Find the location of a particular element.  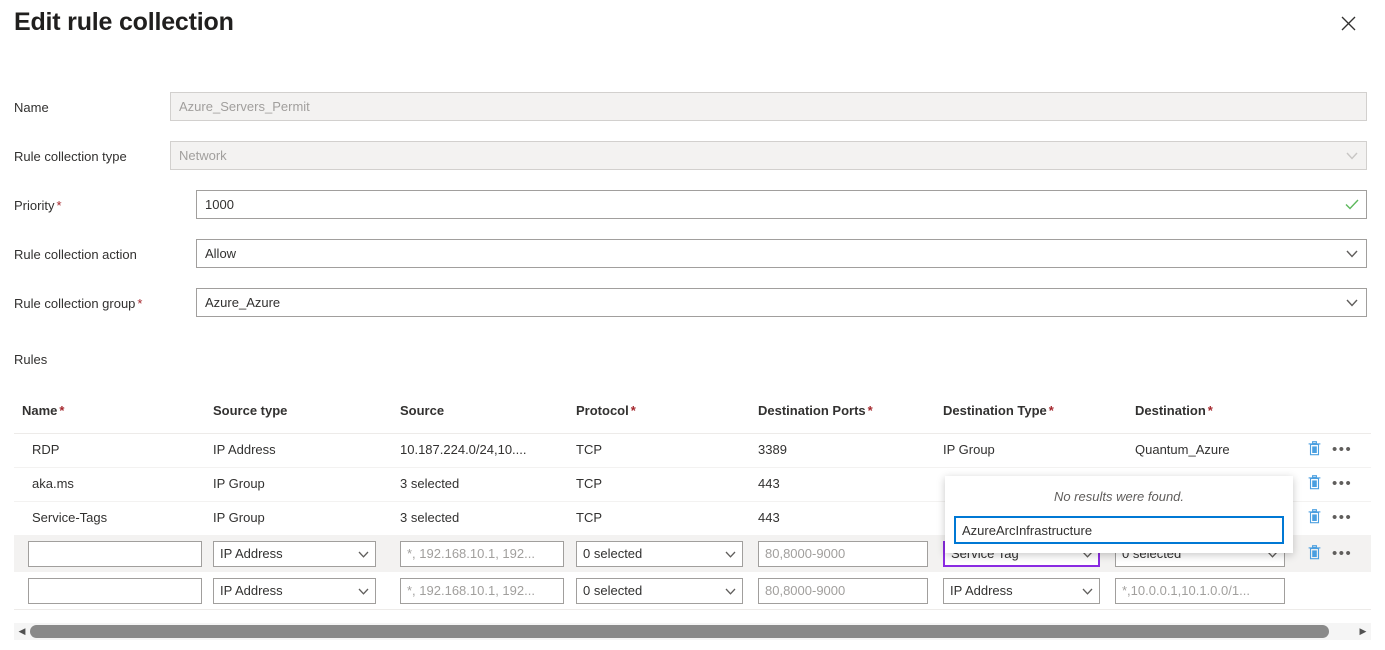

label-name: Name is located at coordinates (31, 107).